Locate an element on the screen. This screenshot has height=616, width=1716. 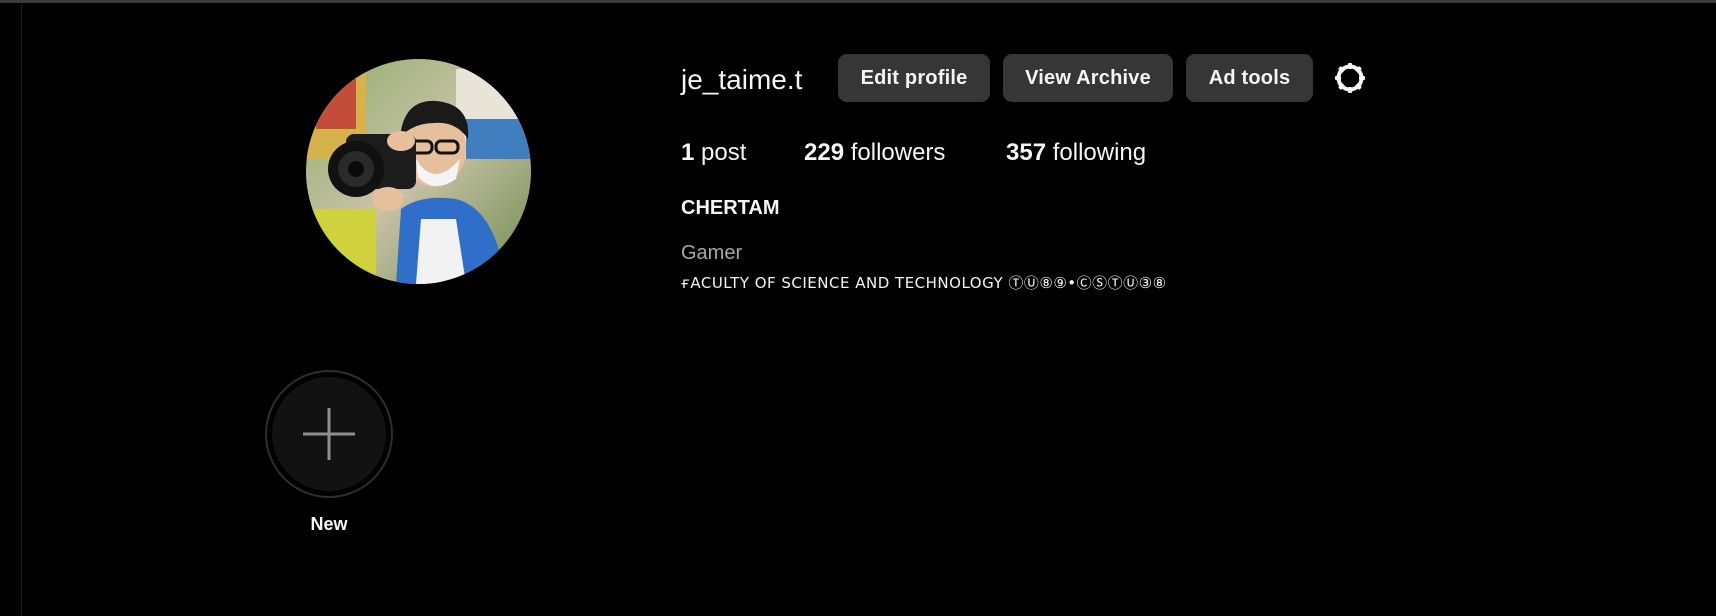
window-top-border is located at coordinates (858, 1).